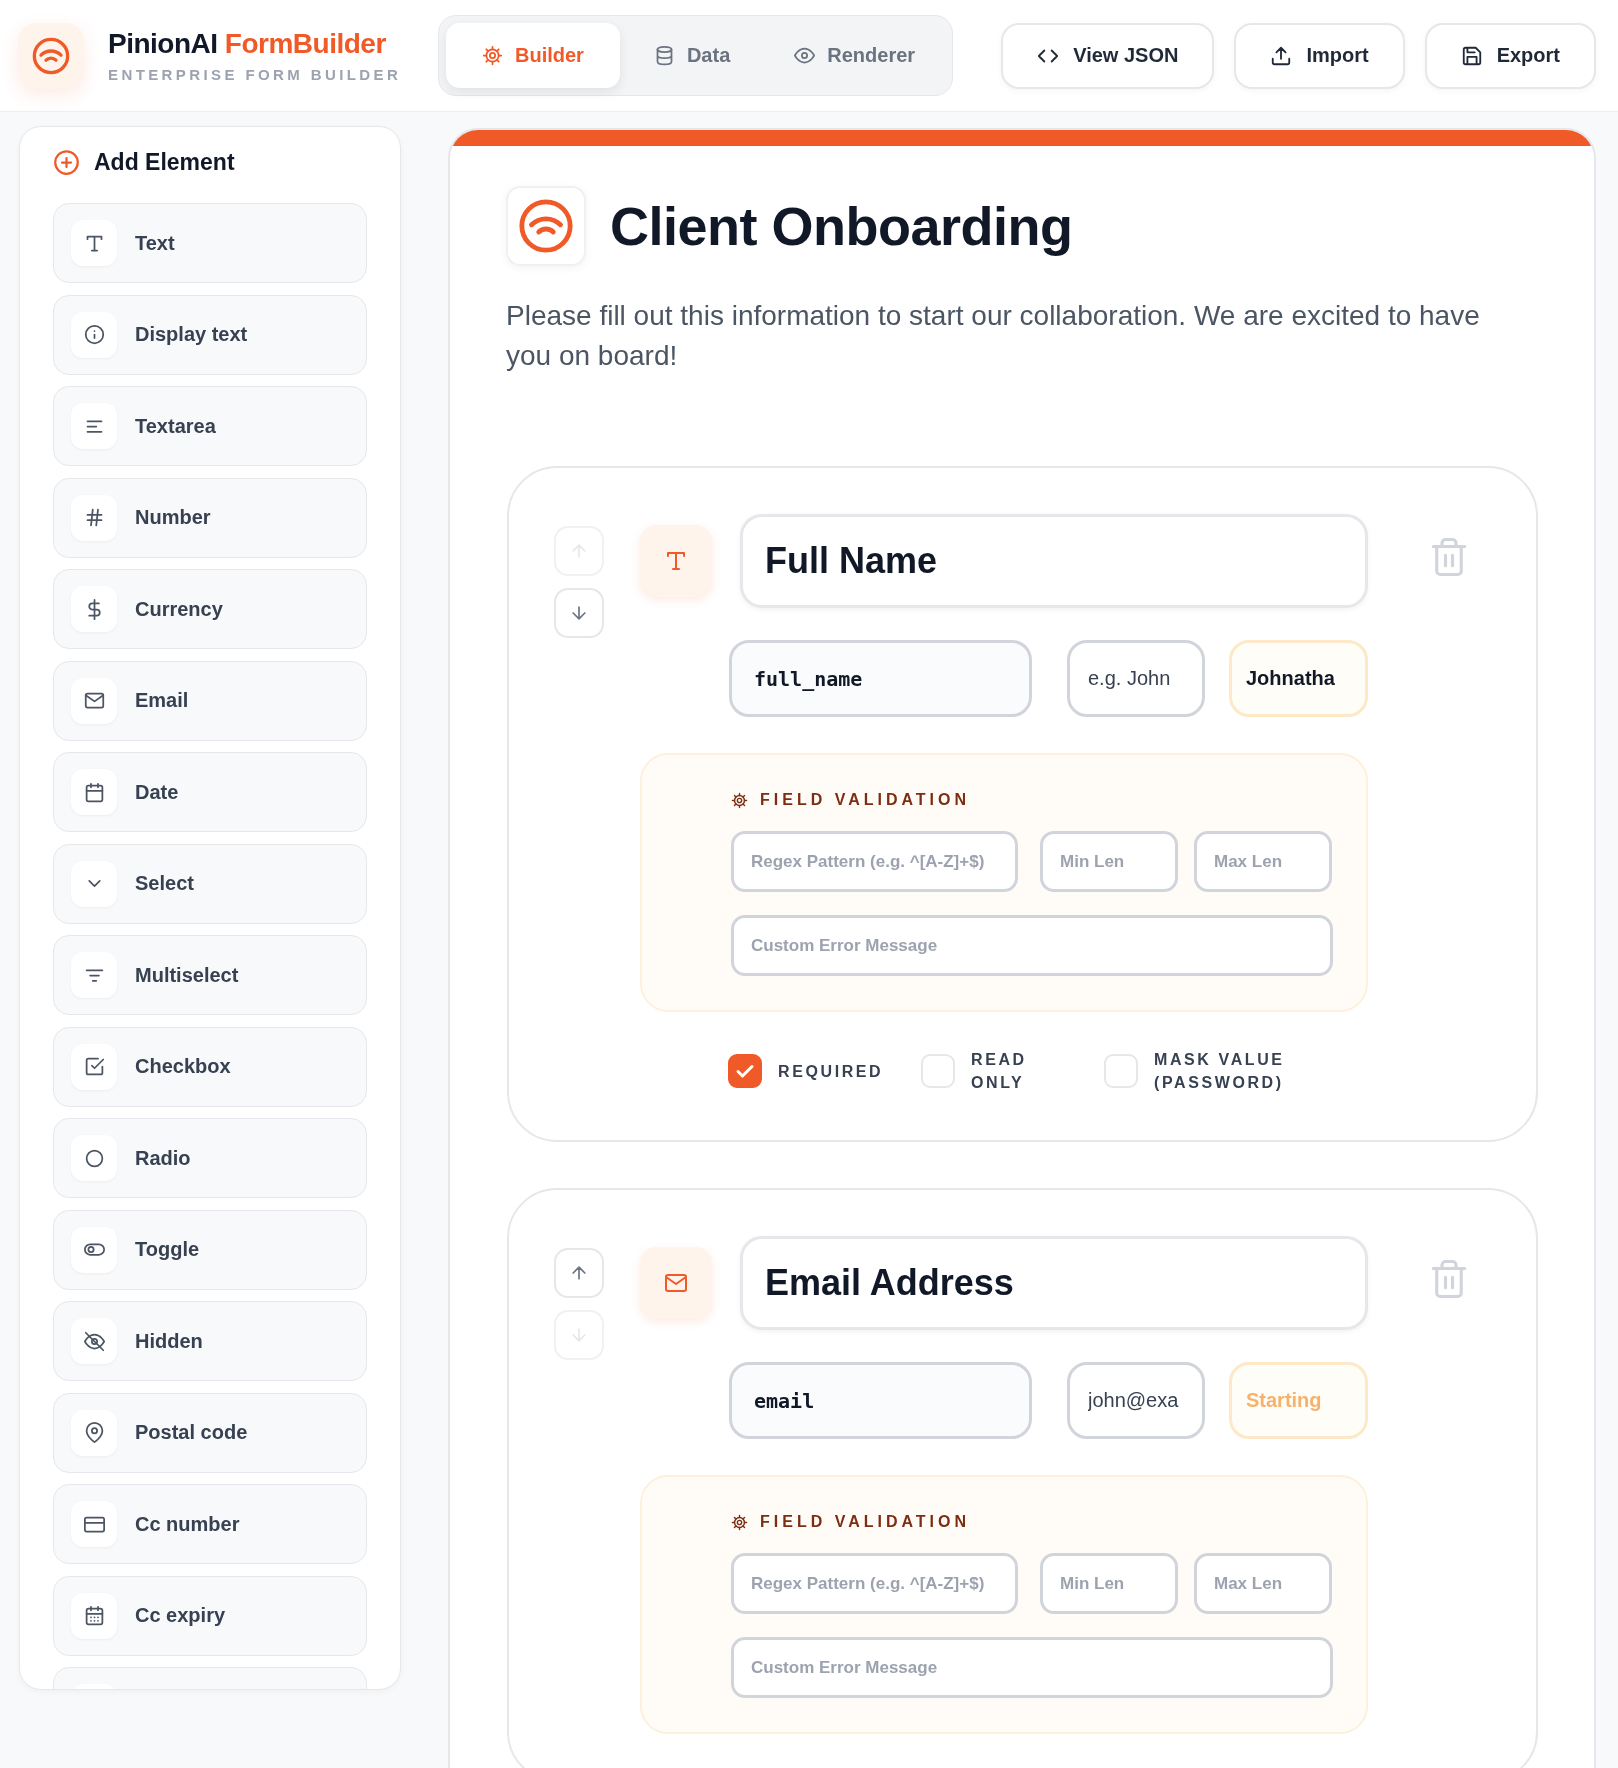 The image size is (1618, 1768). What do you see at coordinates (831, 1071) in the screenshot?
I see `checkbox-label: REQUIRED` at bounding box center [831, 1071].